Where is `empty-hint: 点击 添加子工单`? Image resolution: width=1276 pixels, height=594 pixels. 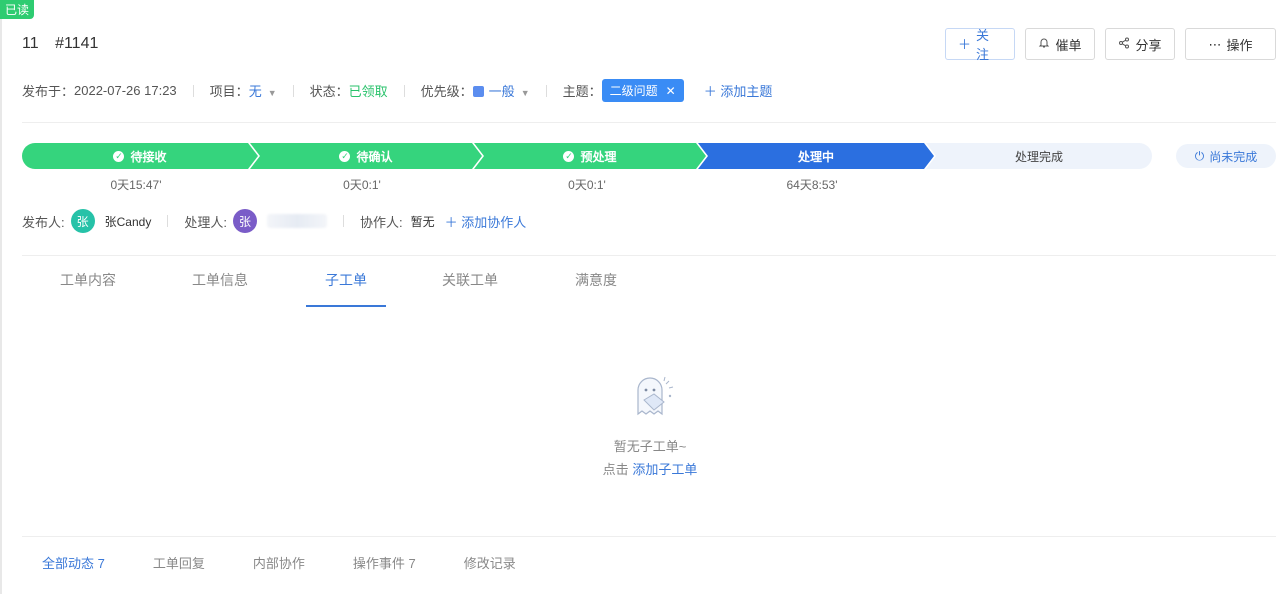
empty-hint: 点击 添加子工单 is located at coordinates (650, 468).